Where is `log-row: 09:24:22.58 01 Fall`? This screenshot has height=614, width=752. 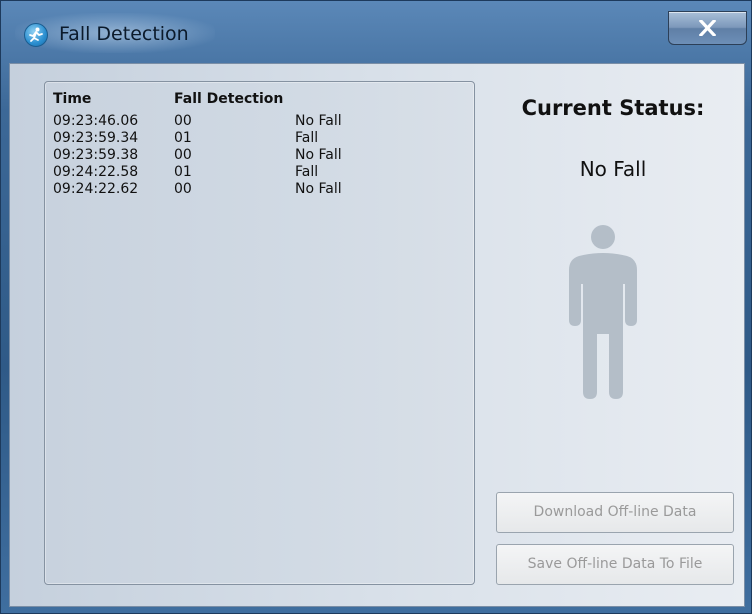 log-row: 09:24:22.58 01 Fall is located at coordinates (253, 172).